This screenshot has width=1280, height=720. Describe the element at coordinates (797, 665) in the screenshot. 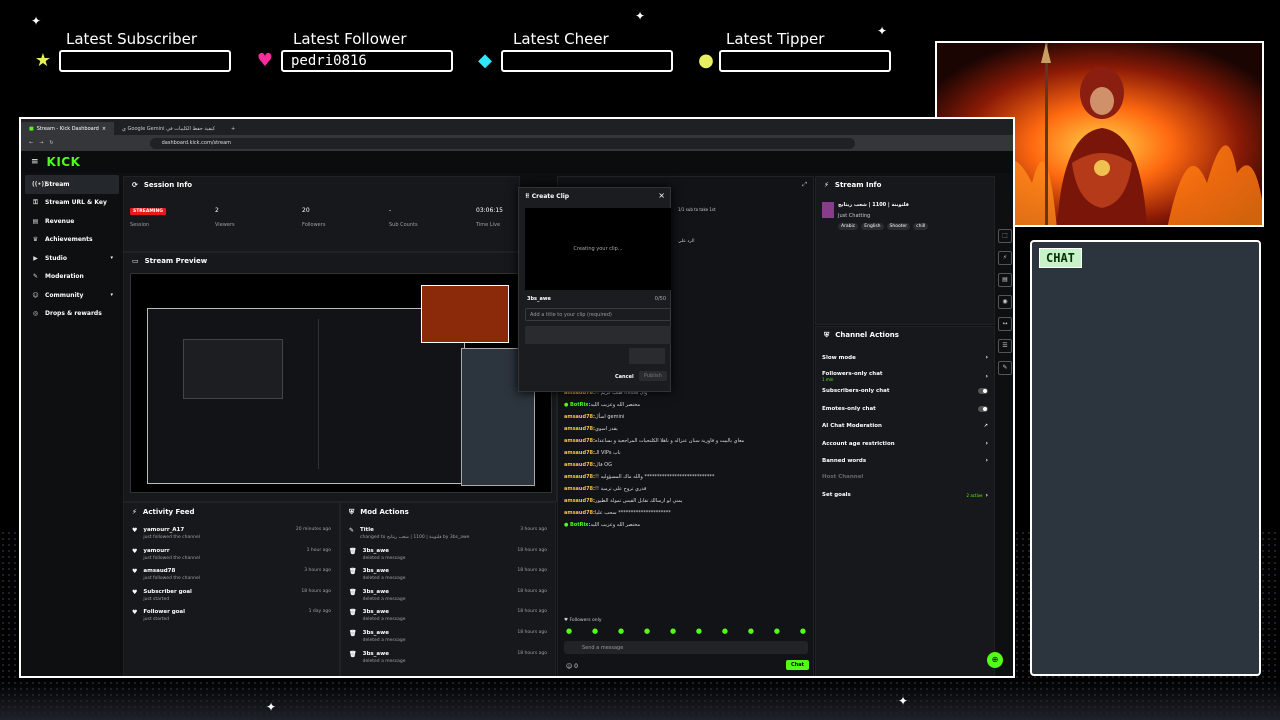

I see `chat-send-button: Chat` at that location.